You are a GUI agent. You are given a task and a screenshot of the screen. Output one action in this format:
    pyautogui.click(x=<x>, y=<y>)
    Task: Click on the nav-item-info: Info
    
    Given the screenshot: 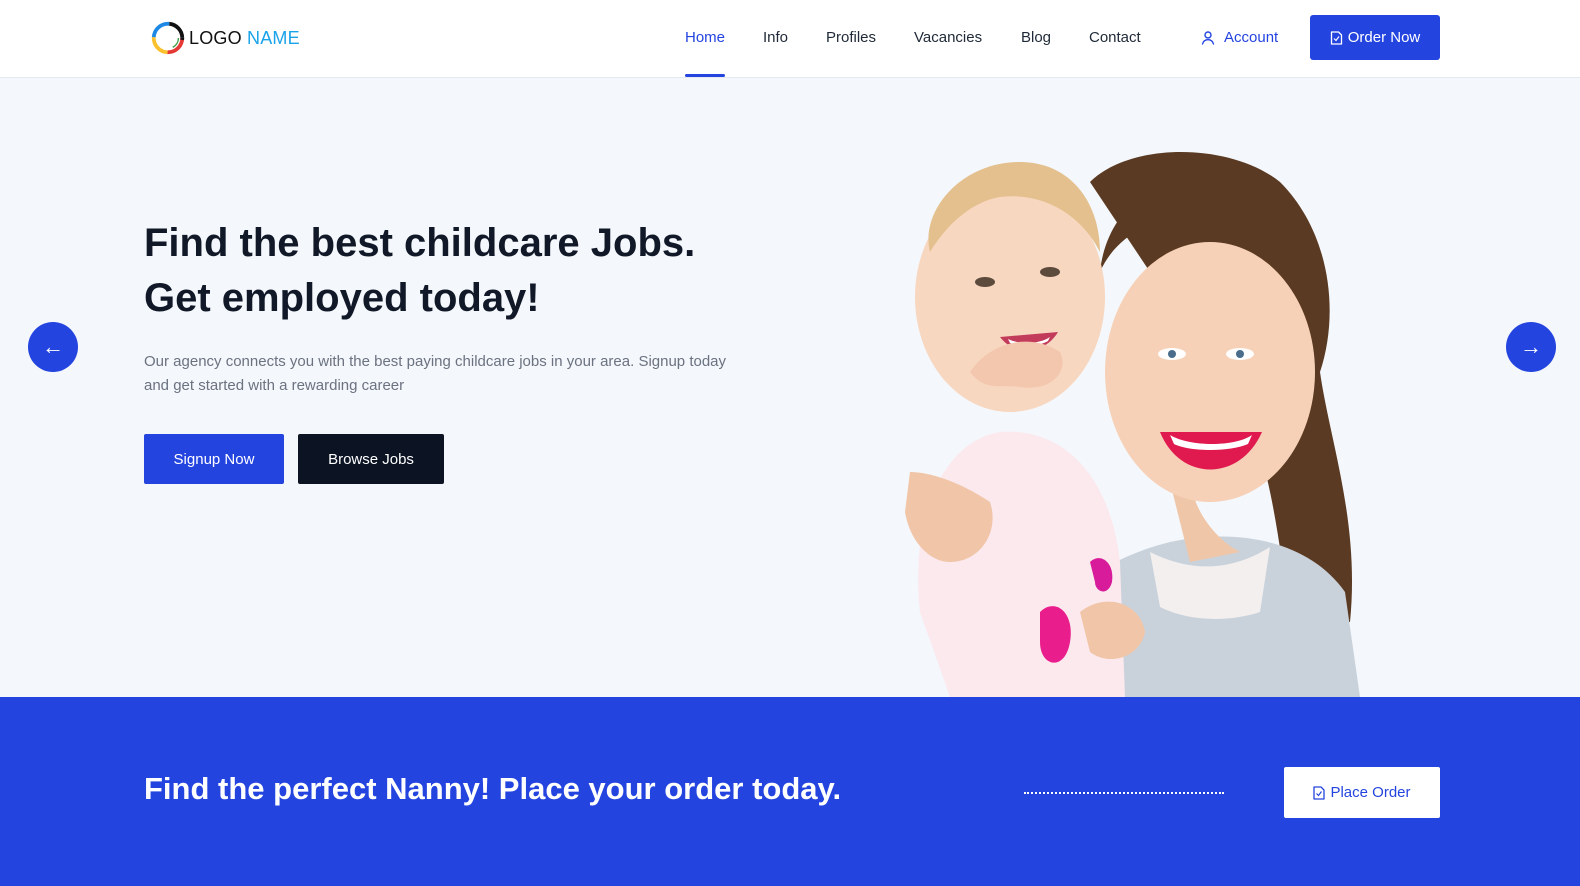 What is the action you would take?
    pyautogui.click(x=775, y=37)
    